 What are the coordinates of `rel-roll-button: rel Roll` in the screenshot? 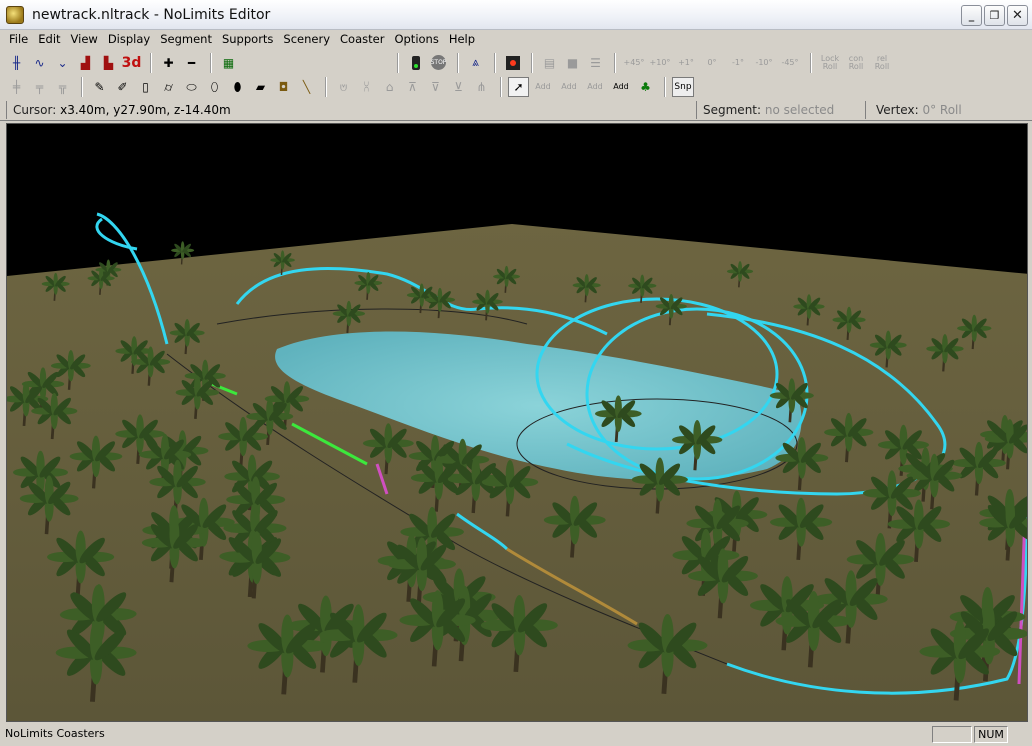 It's located at (882, 63).